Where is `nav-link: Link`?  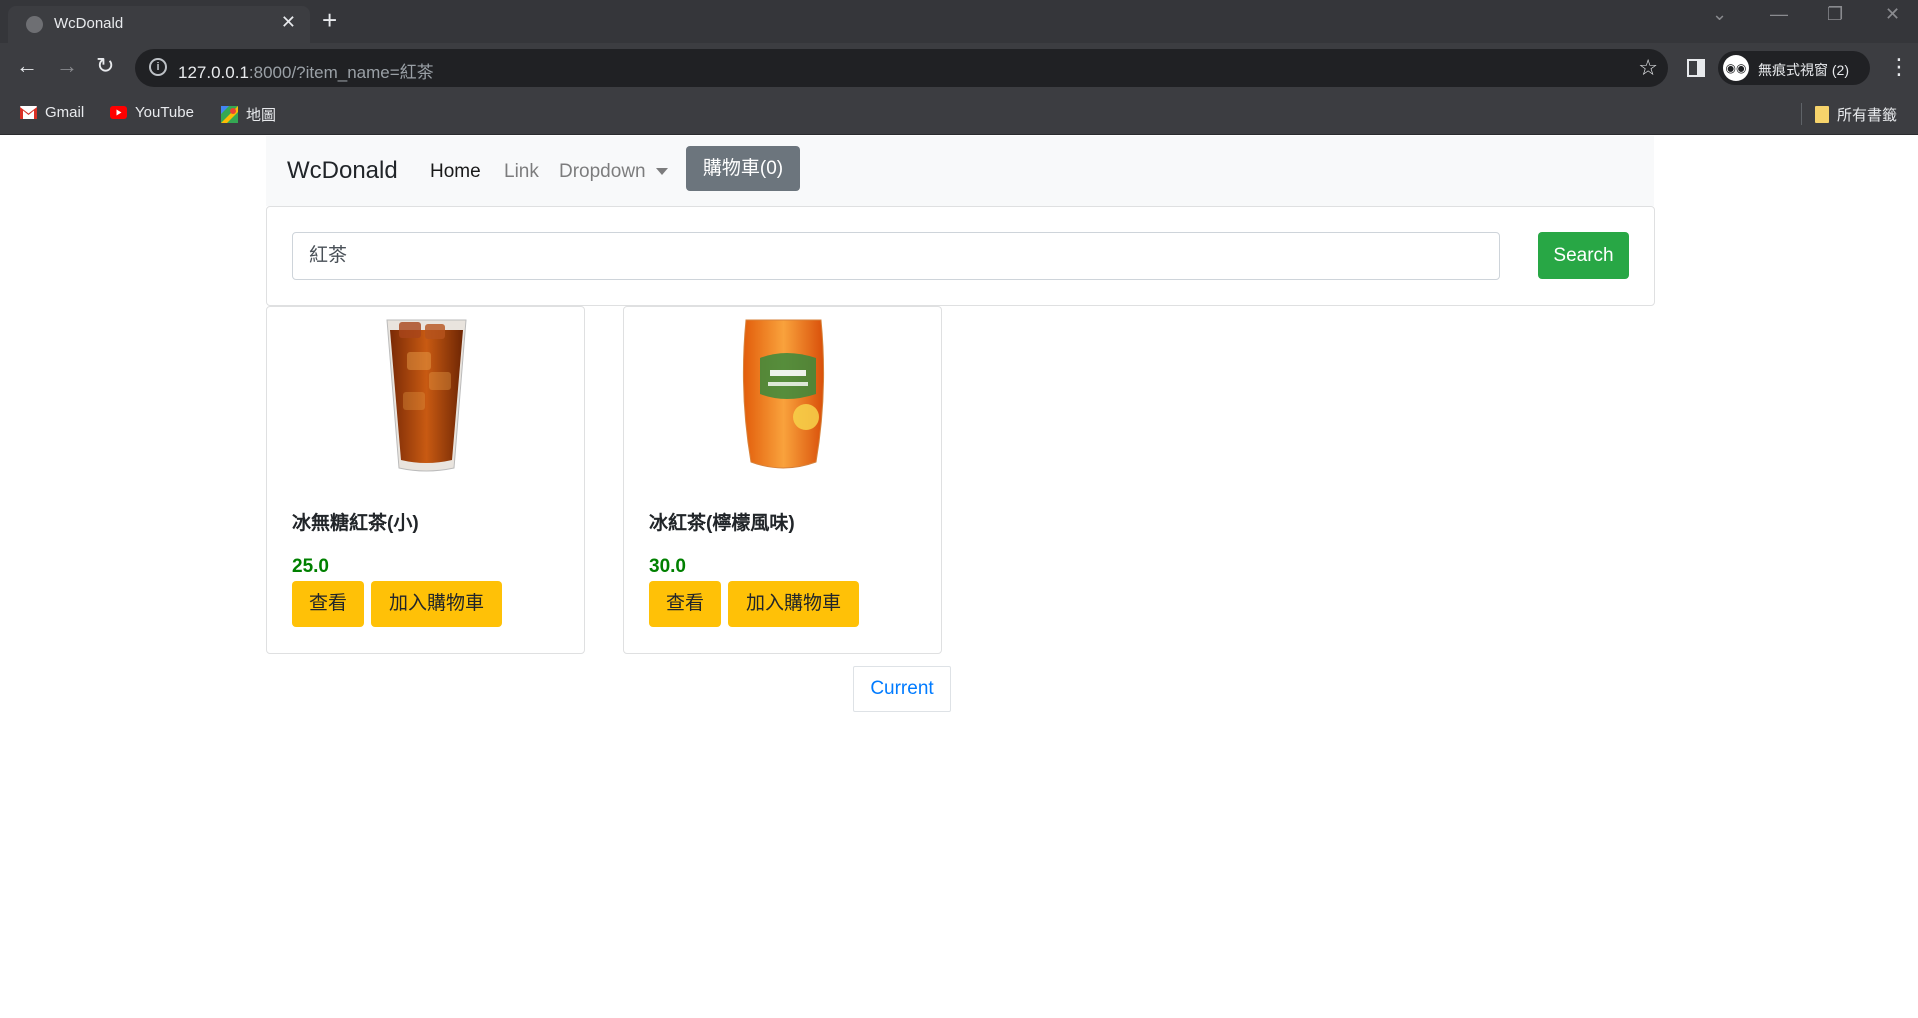
nav-link: Link is located at coordinates (521, 172).